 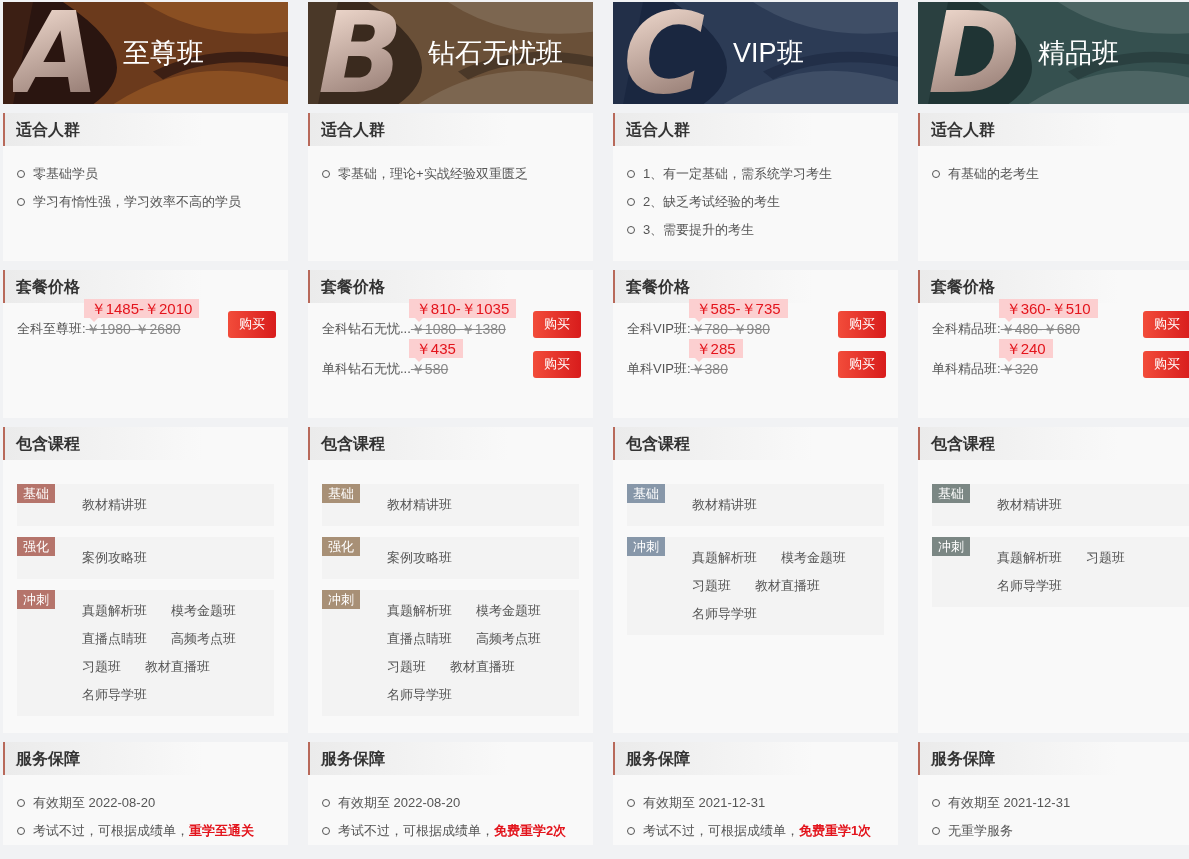 I want to click on service-item: 考试不过，可根据成绩单，免费重学2次, so click(x=452, y=831).